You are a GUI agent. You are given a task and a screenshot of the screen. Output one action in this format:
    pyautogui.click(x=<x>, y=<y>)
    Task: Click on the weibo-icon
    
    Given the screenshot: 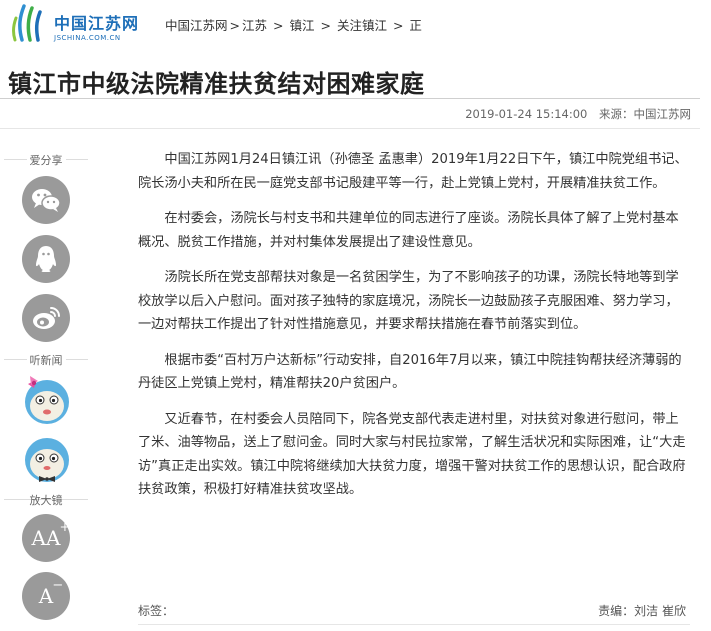 What is the action you would take?
    pyautogui.click(x=46, y=318)
    